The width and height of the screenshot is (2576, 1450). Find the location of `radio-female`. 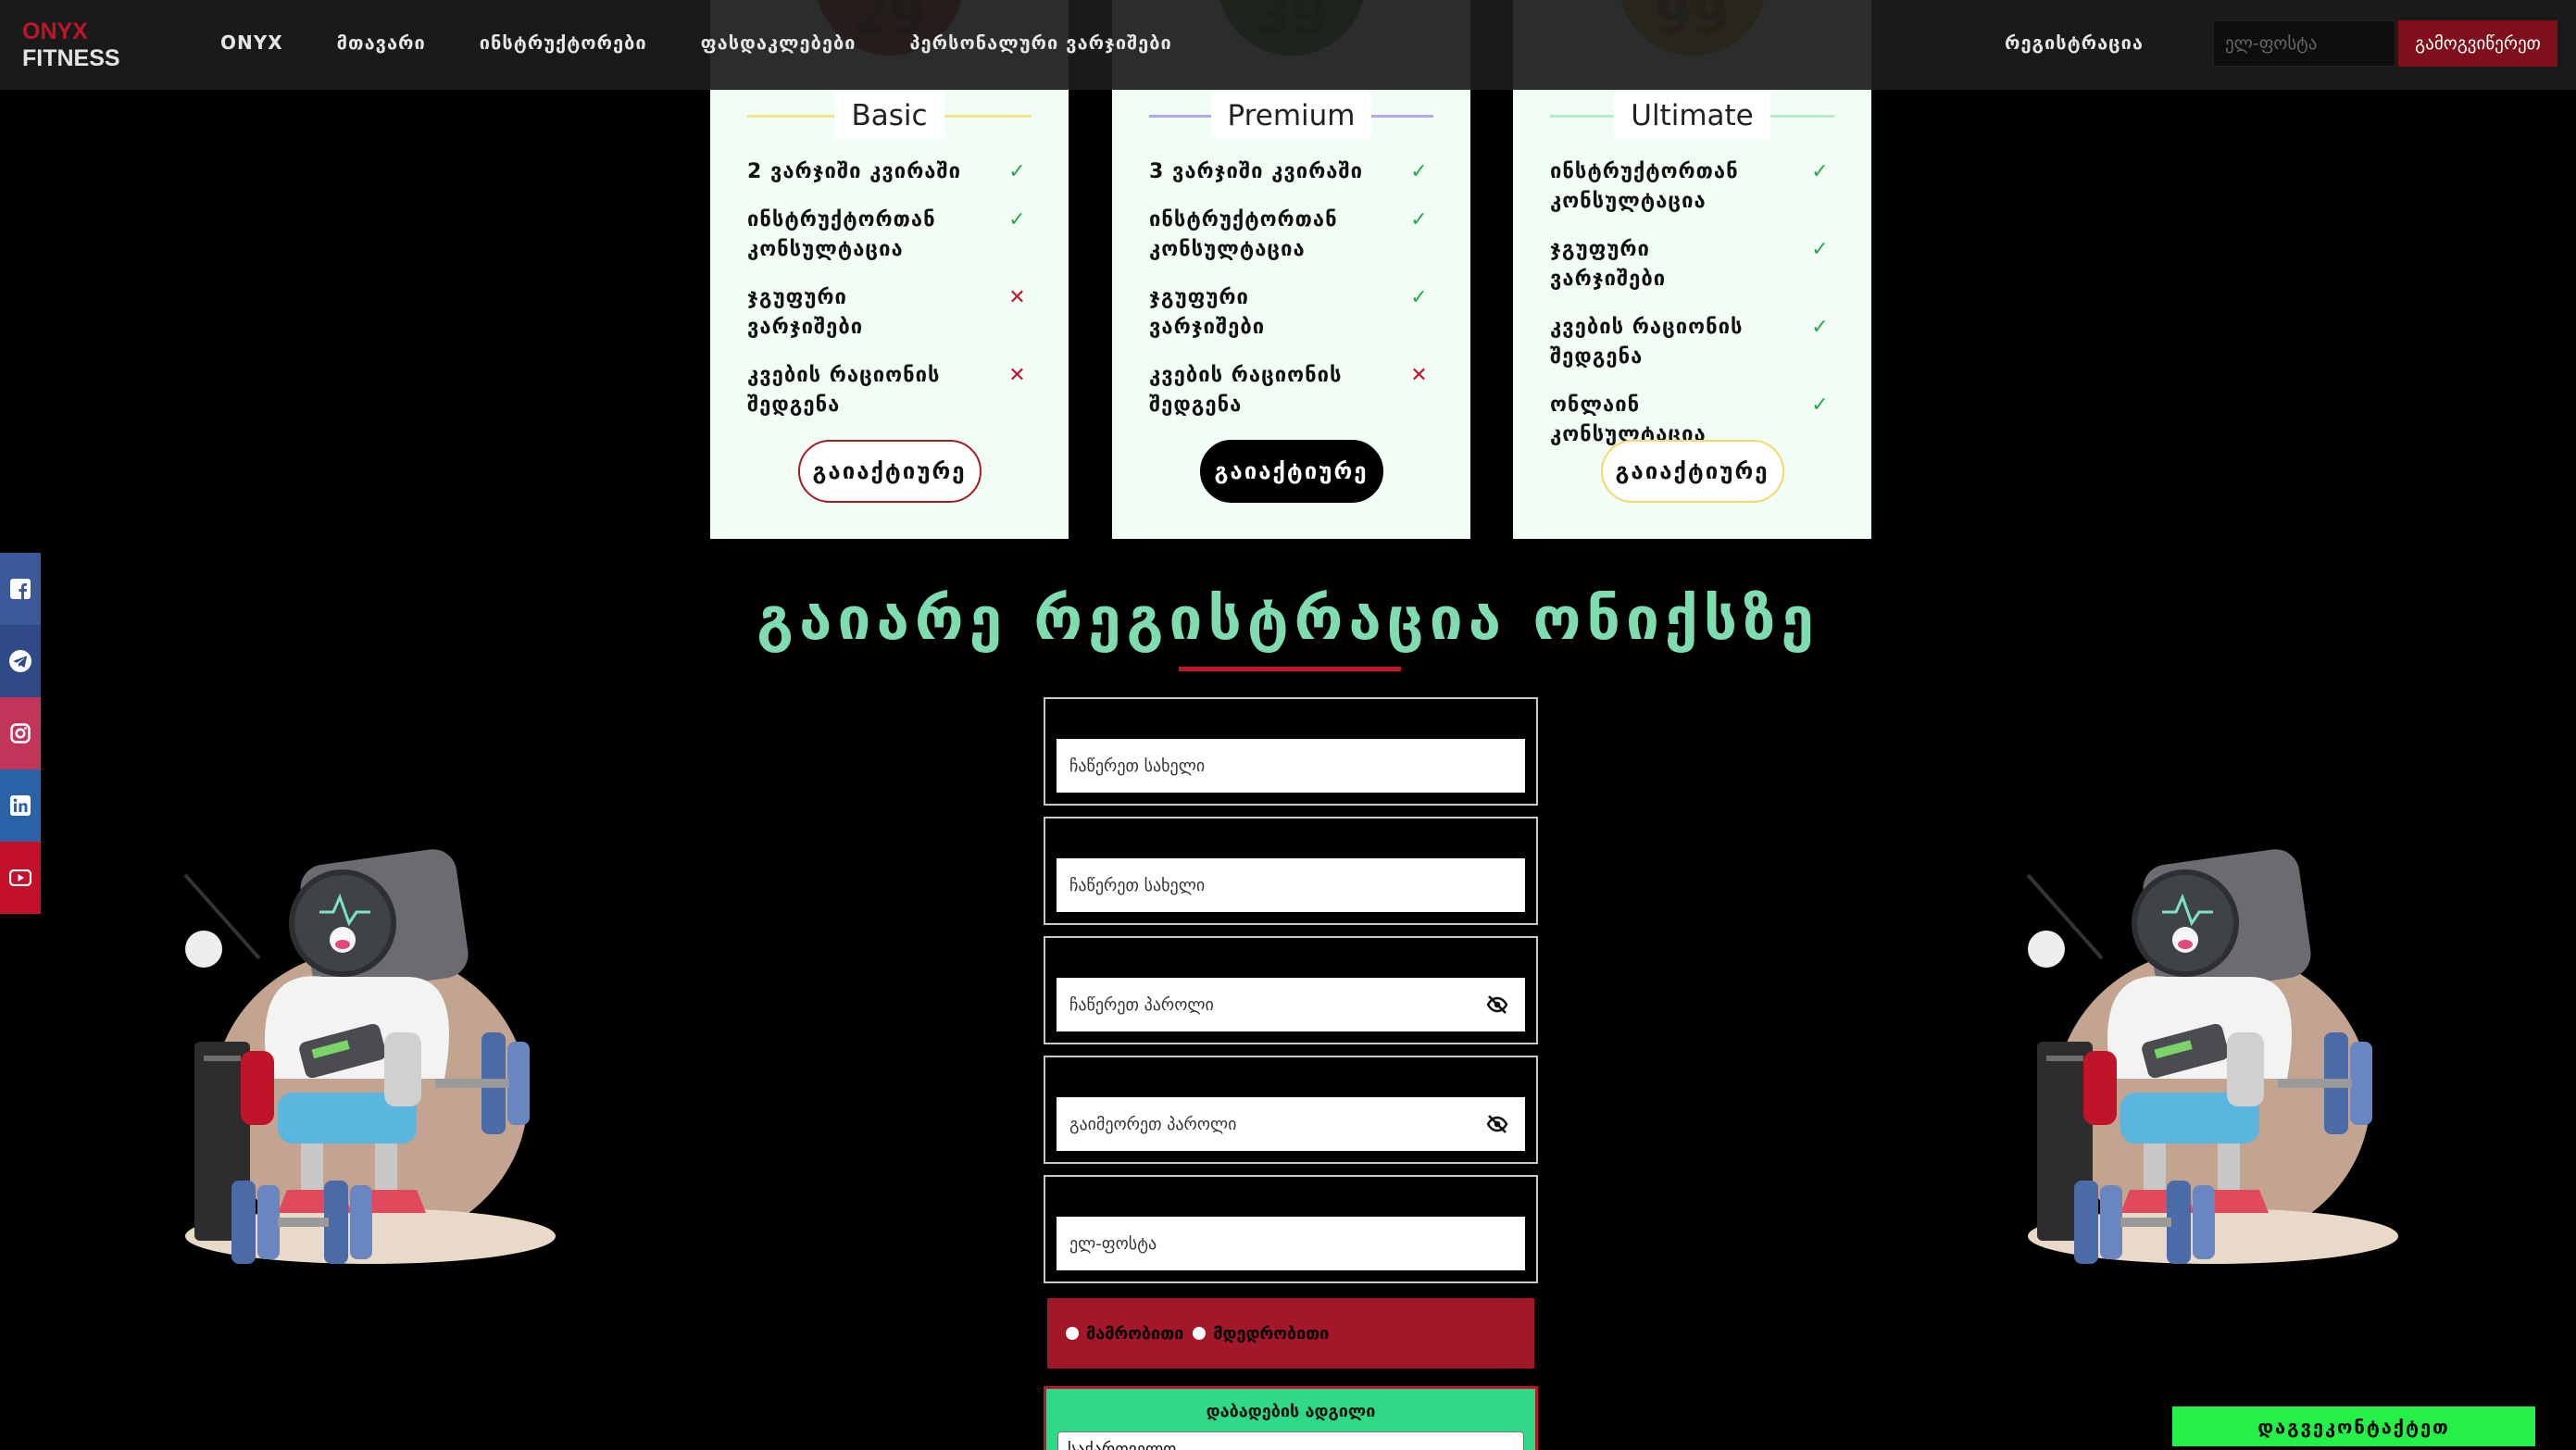

radio-female is located at coordinates (1200, 1333).